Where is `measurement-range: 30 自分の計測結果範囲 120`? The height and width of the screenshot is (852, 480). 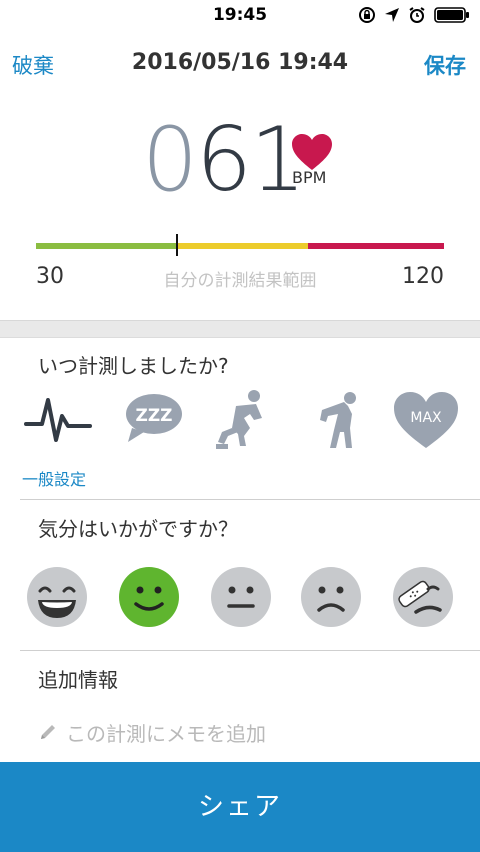 measurement-range: 30 自分の計測結果範囲 120 is located at coordinates (240, 267).